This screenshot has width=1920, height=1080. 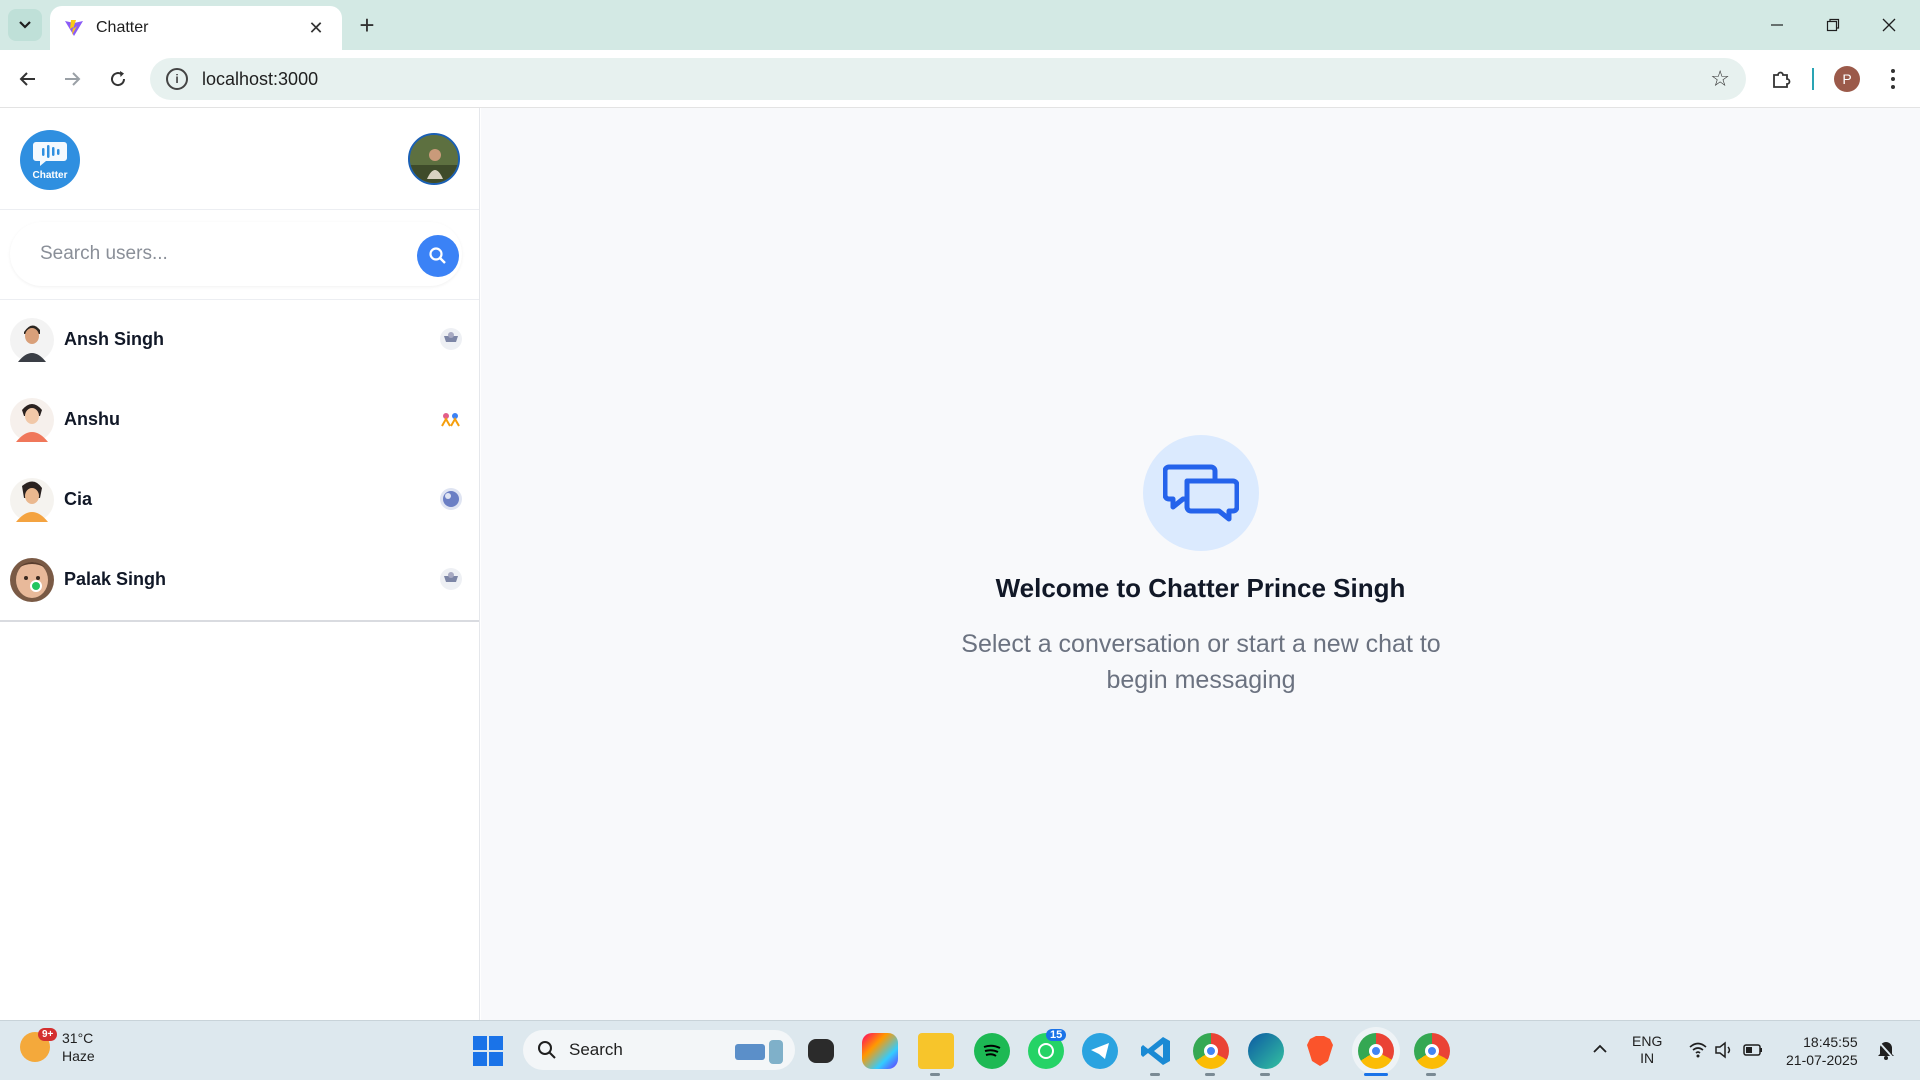 I want to click on browser-tab-active: Chatter ✕, so click(x=196, y=28).